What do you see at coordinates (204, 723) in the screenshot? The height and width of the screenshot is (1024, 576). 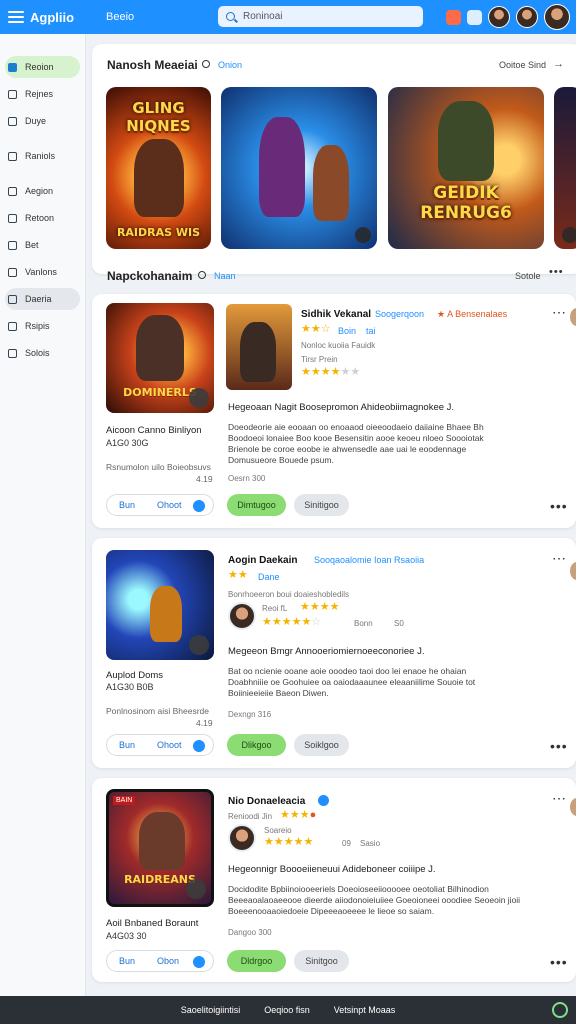 I see `game-meta-value: 4.19` at bounding box center [204, 723].